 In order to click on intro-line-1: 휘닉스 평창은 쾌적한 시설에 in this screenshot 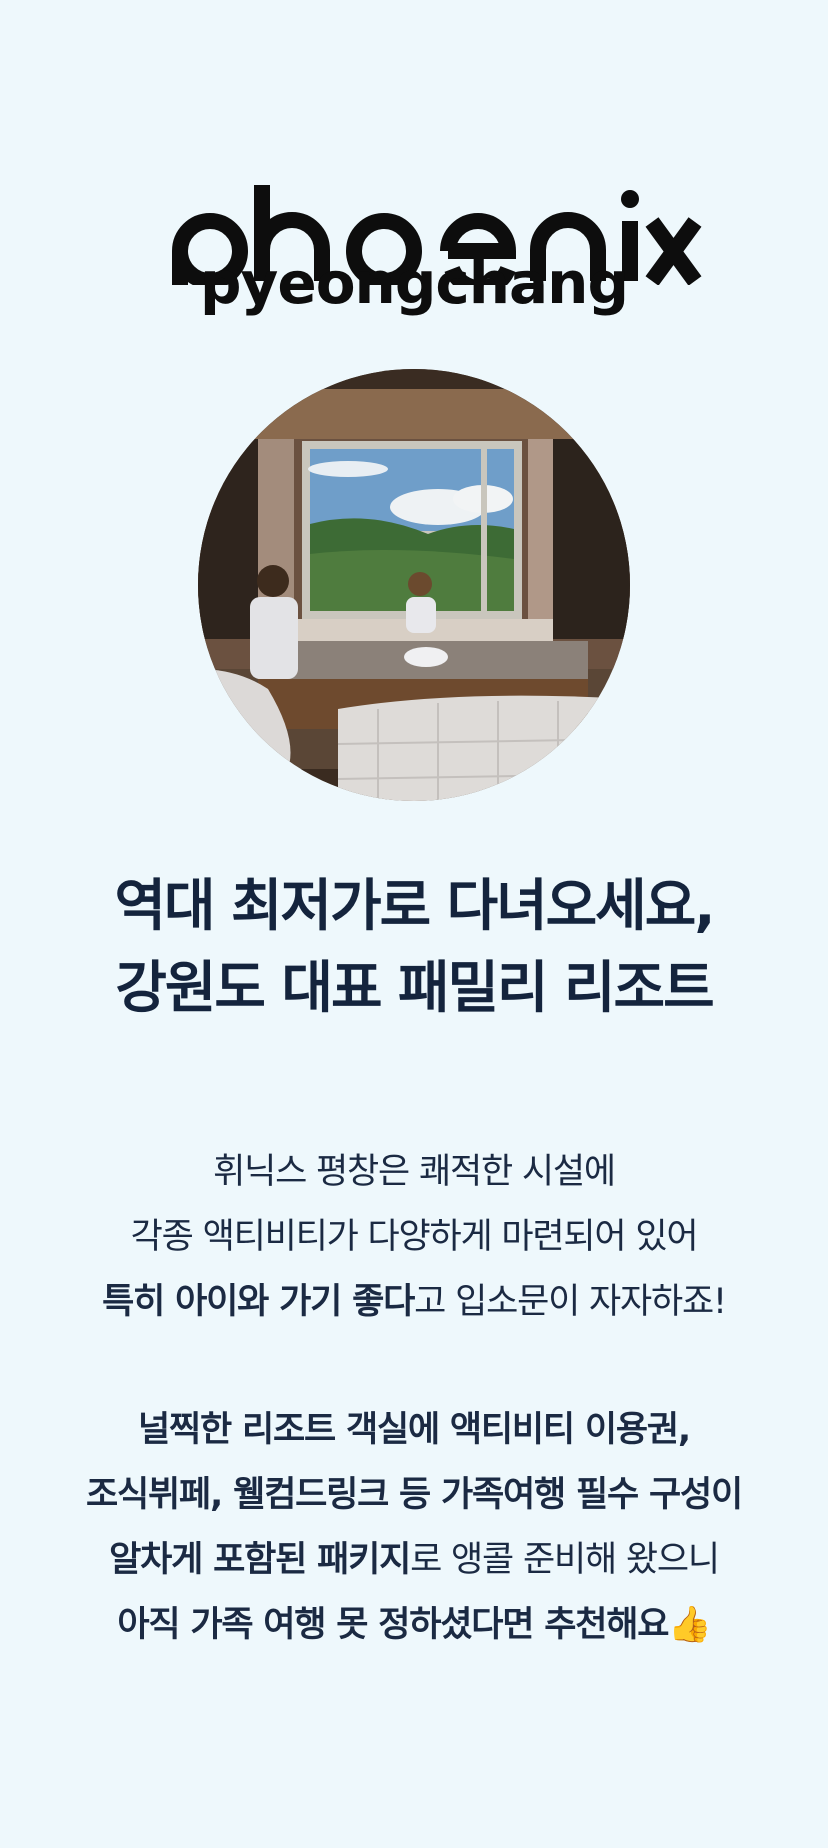, I will do `click(414, 1172)`.